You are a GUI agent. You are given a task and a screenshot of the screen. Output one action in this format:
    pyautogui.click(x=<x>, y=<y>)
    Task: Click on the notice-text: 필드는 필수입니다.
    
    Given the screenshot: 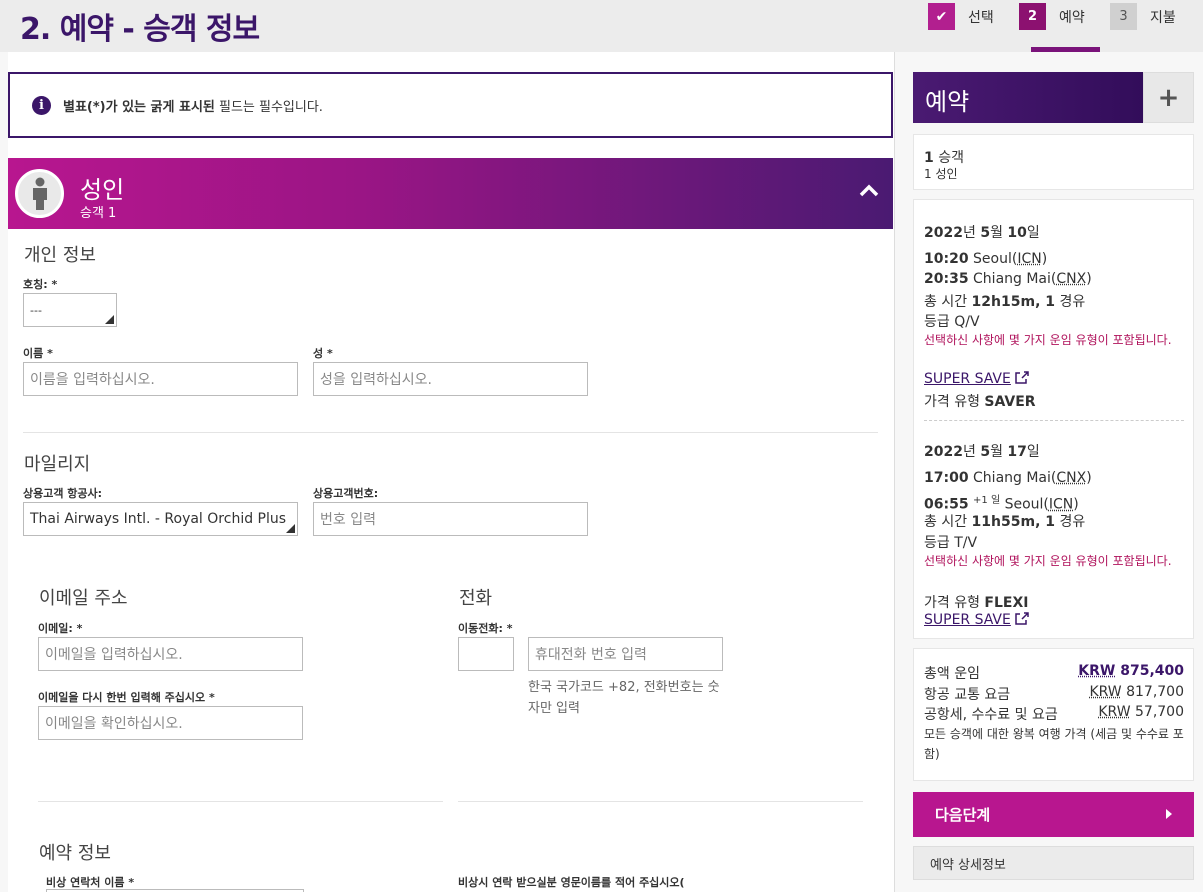 What is the action you would take?
    pyautogui.click(x=269, y=107)
    